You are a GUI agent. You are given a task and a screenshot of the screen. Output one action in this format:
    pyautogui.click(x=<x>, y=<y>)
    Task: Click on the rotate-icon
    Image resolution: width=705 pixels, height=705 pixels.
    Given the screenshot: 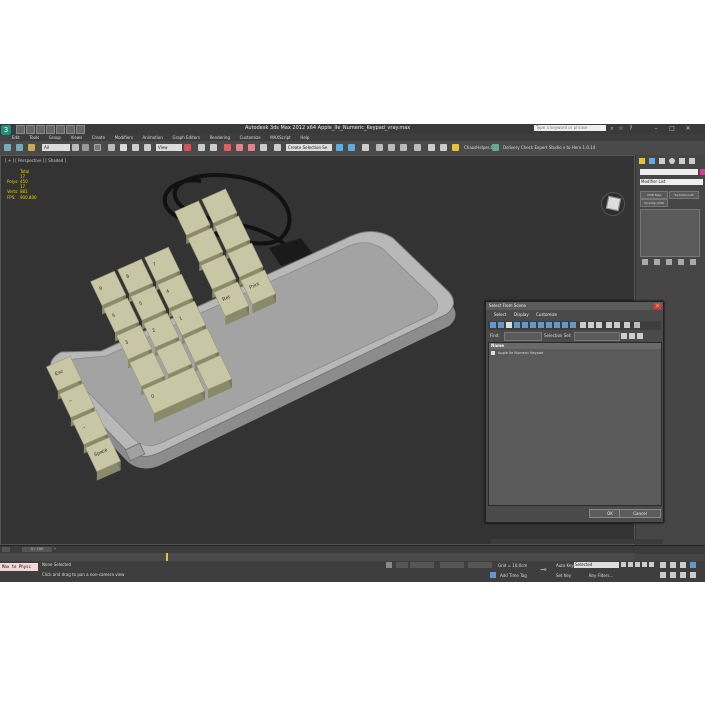 What is the action you would take?
    pyautogui.click(x=135, y=147)
    